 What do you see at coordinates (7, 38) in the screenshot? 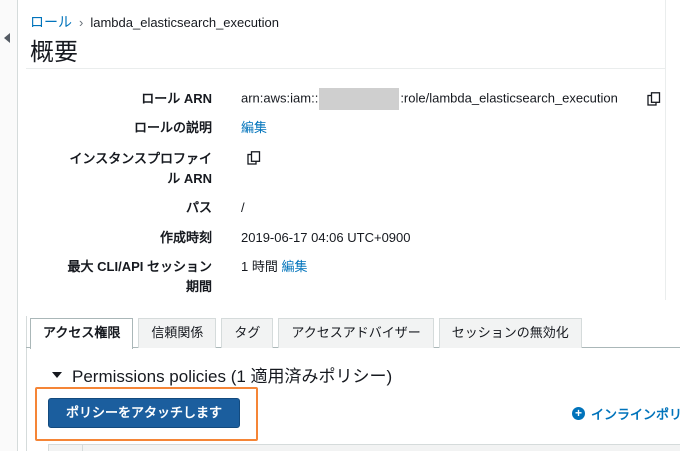
I see `collapse-left-icon` at bounding box center [7, 38].